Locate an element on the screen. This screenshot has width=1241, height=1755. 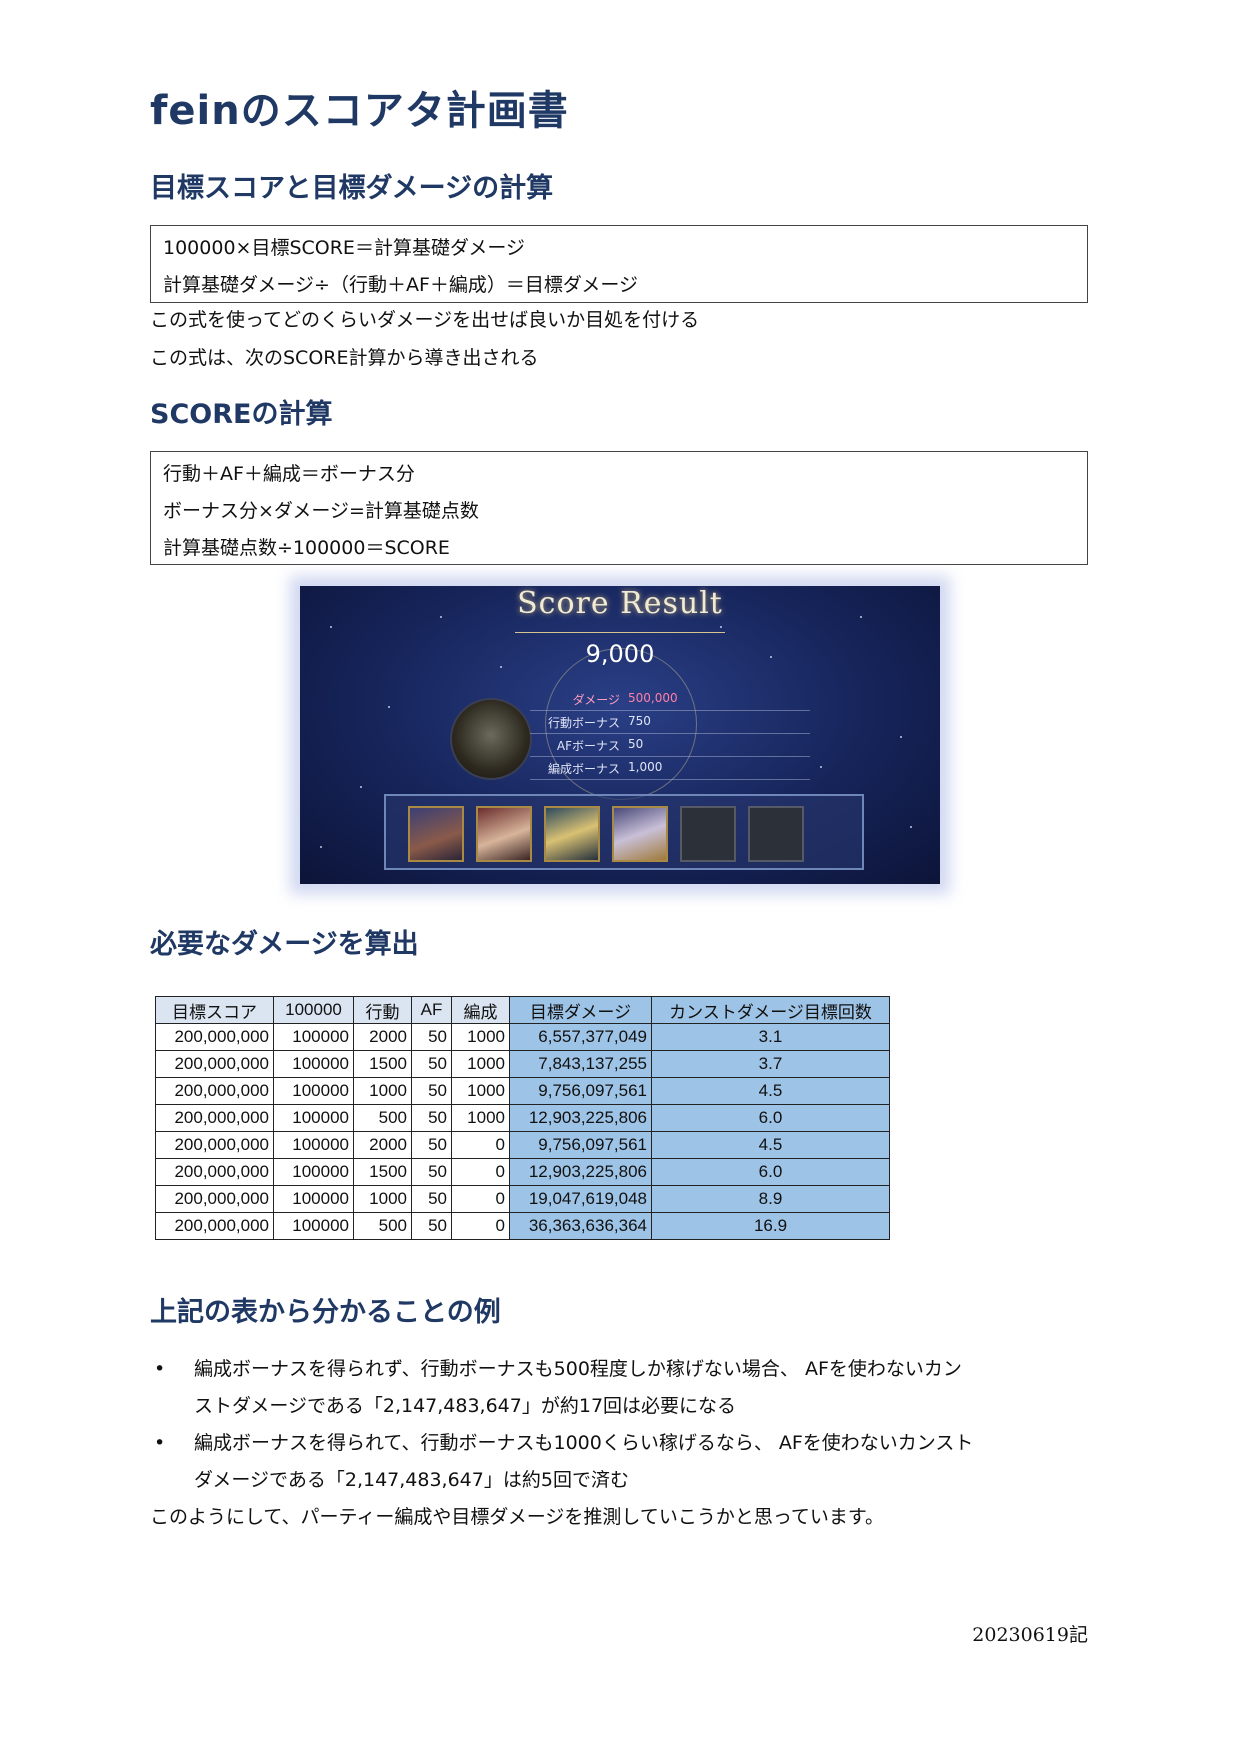
stat-label: ダメージ is located at coordinates (596, 700).